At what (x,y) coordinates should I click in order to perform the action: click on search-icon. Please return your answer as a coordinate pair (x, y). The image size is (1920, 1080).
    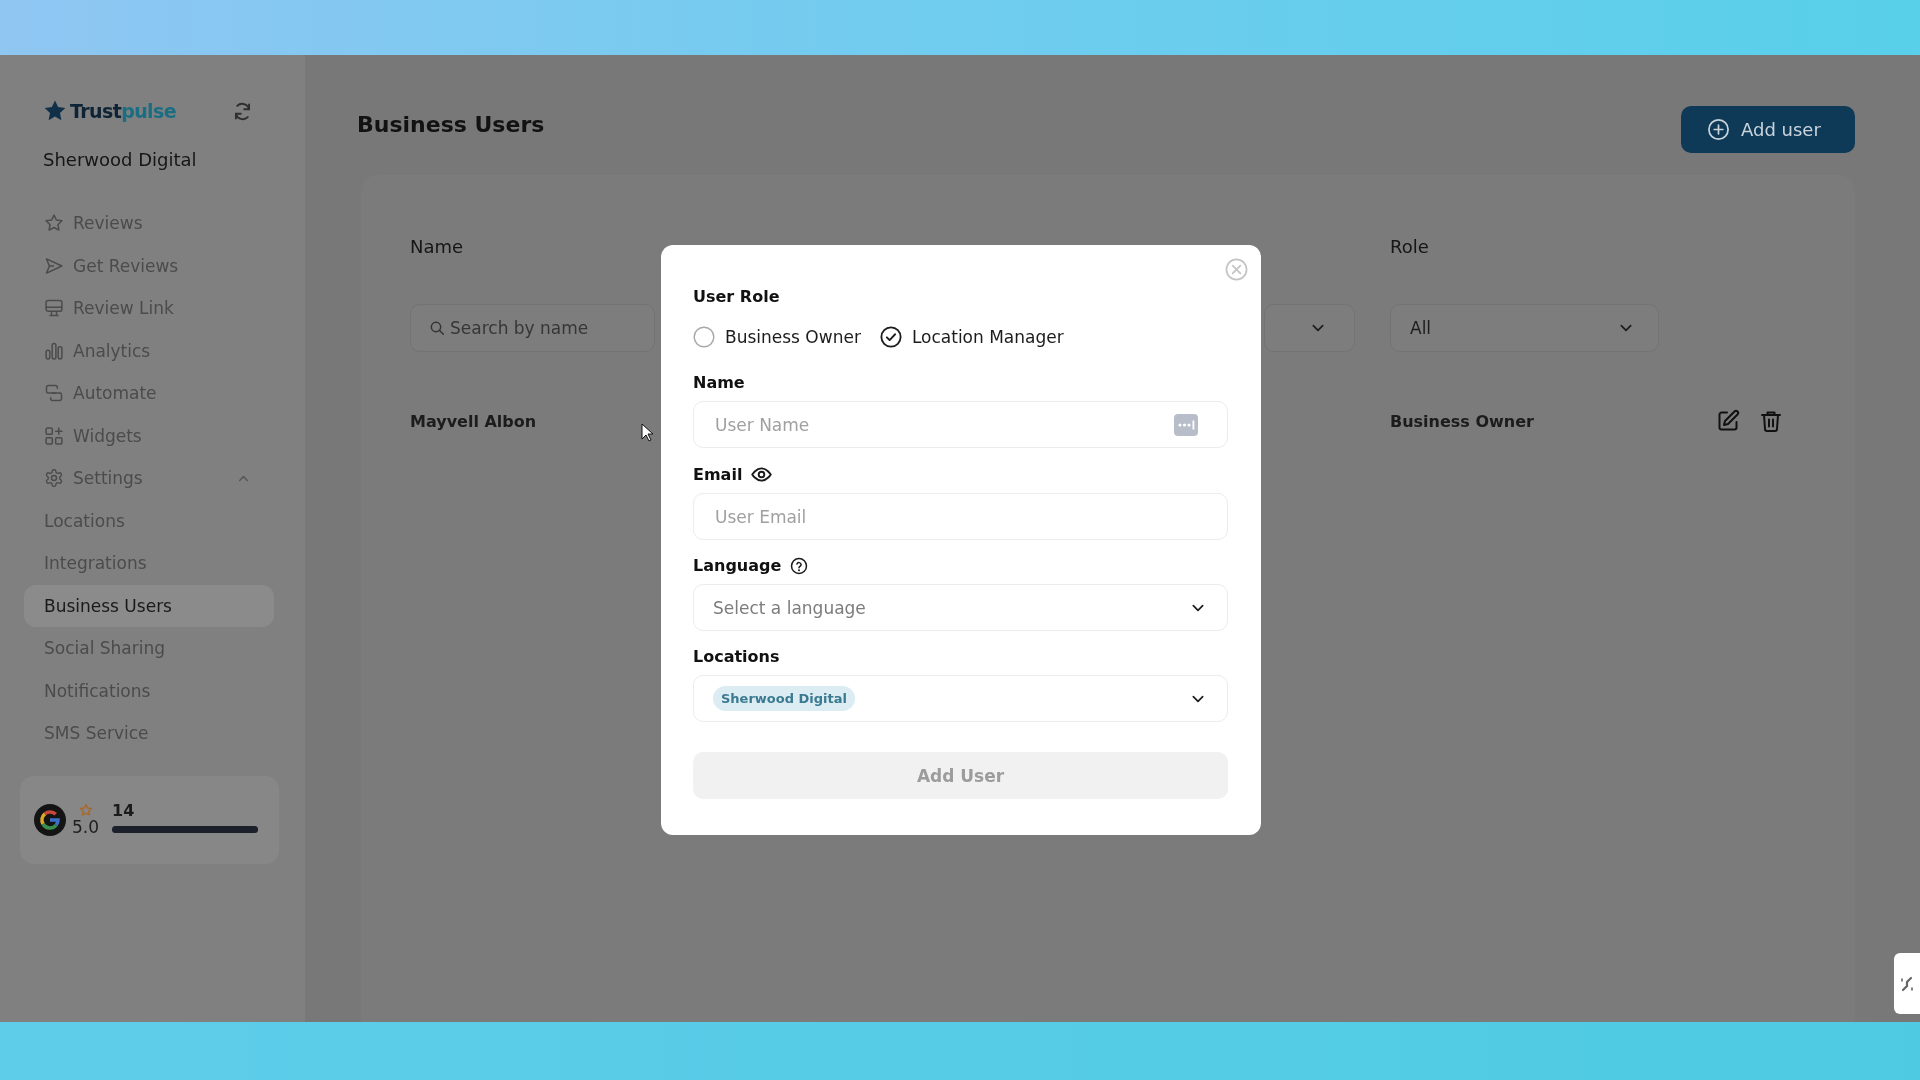
    Looking at the image, I should click on (437, 328).